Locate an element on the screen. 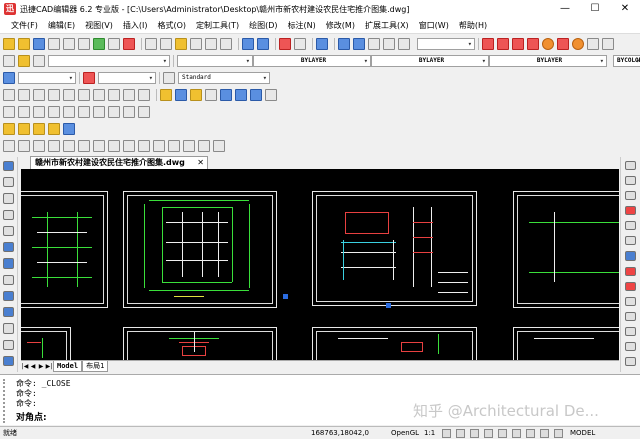 The image size is (640, 439). ellipse-tool-icon is located at coordinates (8, 312).